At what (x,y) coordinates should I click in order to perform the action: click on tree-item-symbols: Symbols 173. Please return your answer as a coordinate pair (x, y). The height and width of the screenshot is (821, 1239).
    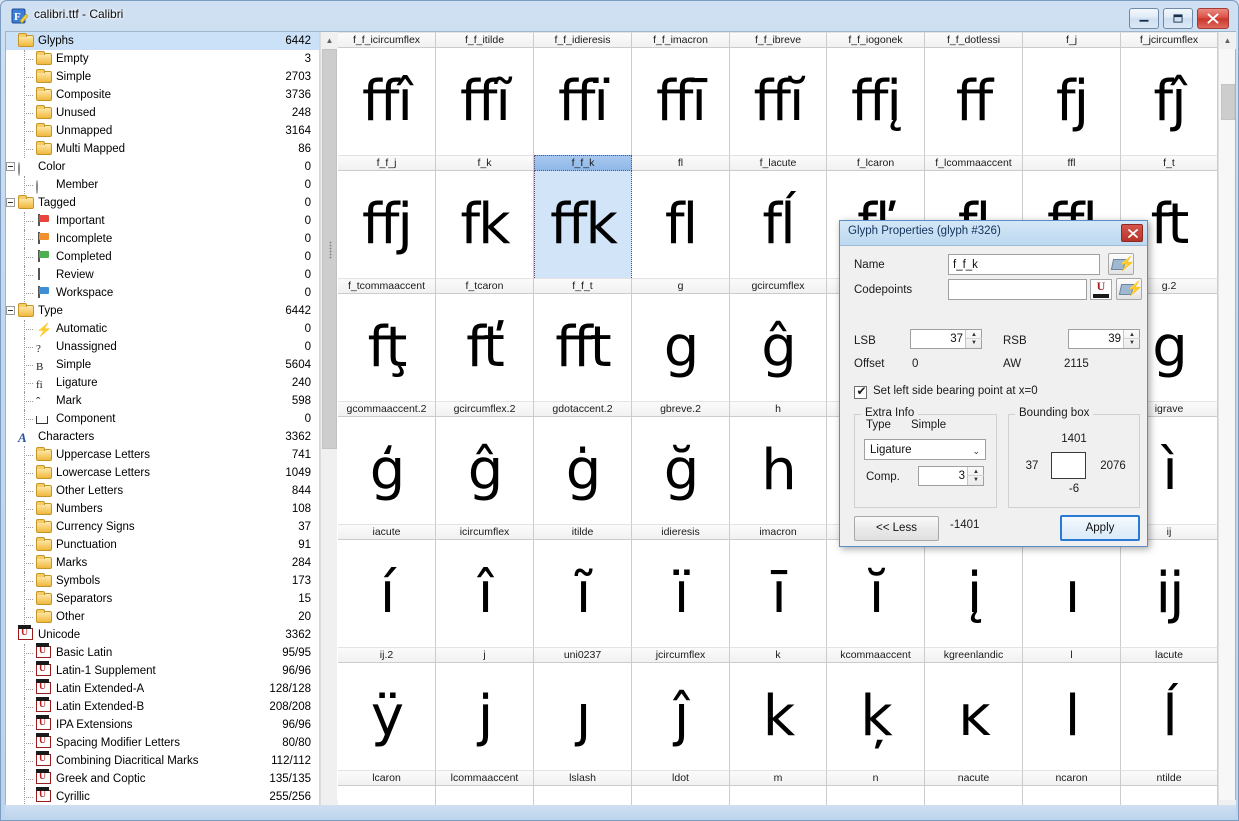
    Looking at the image, I should click on (162, 581).